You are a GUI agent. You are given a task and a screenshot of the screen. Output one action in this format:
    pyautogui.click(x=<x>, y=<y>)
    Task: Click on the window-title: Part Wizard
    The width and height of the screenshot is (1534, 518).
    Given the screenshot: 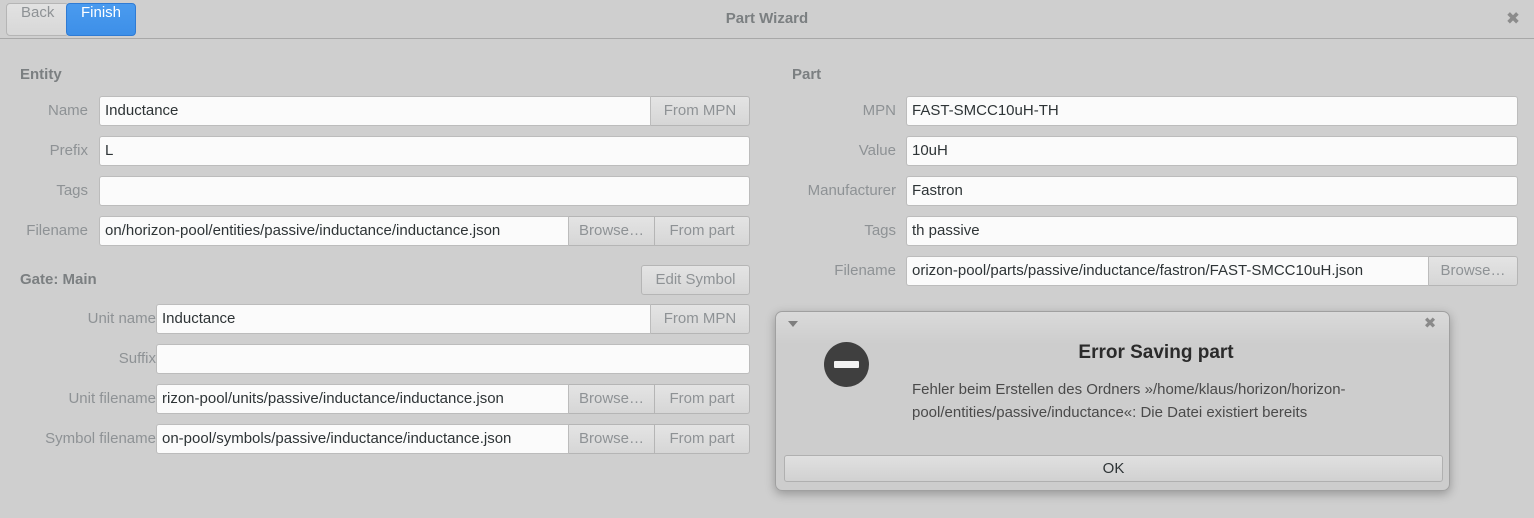 What is the action you would take?
    pyautogui.click(x=767, y=18)
    